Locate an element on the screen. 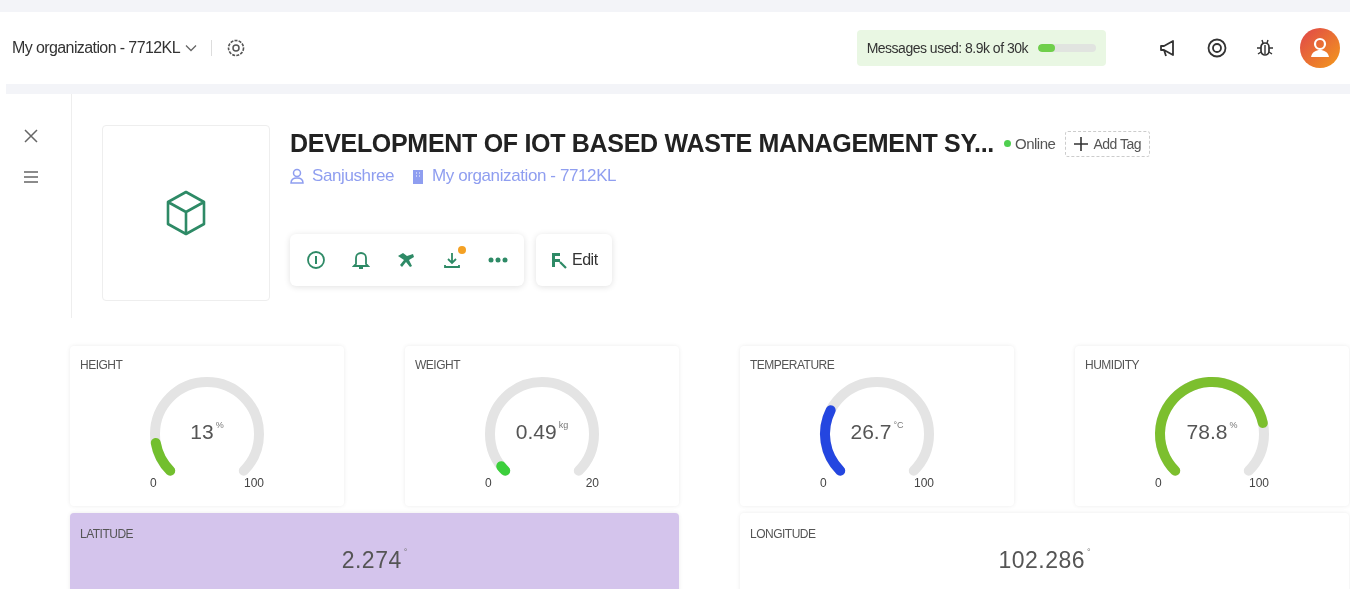 This screenshot has width=1350, height=589. more-icon is located at coordinates (498, 260).